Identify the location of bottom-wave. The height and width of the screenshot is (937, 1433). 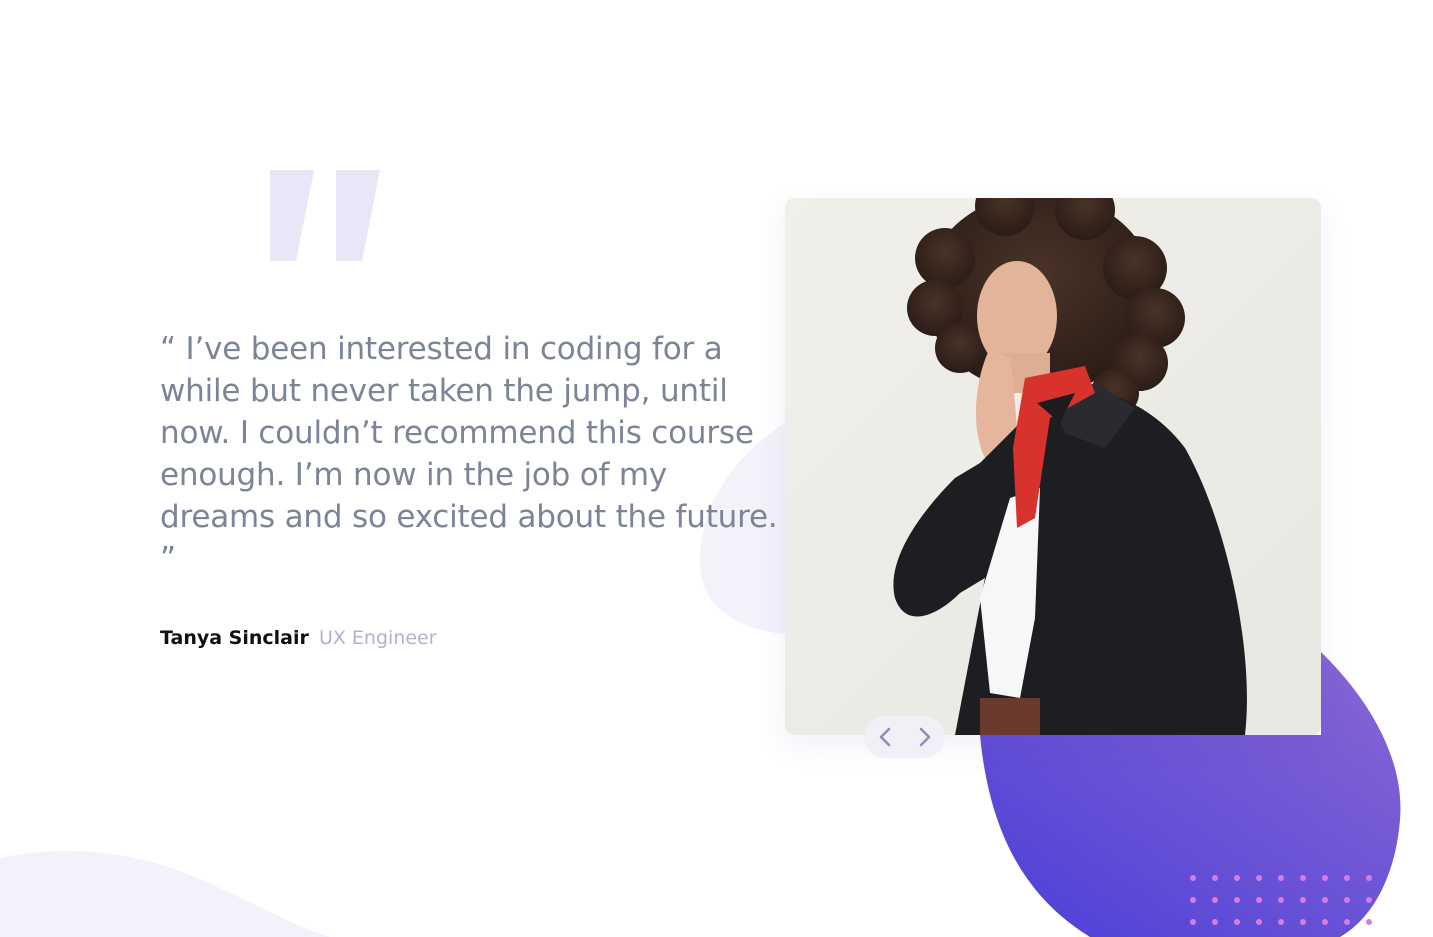
(165, 894).